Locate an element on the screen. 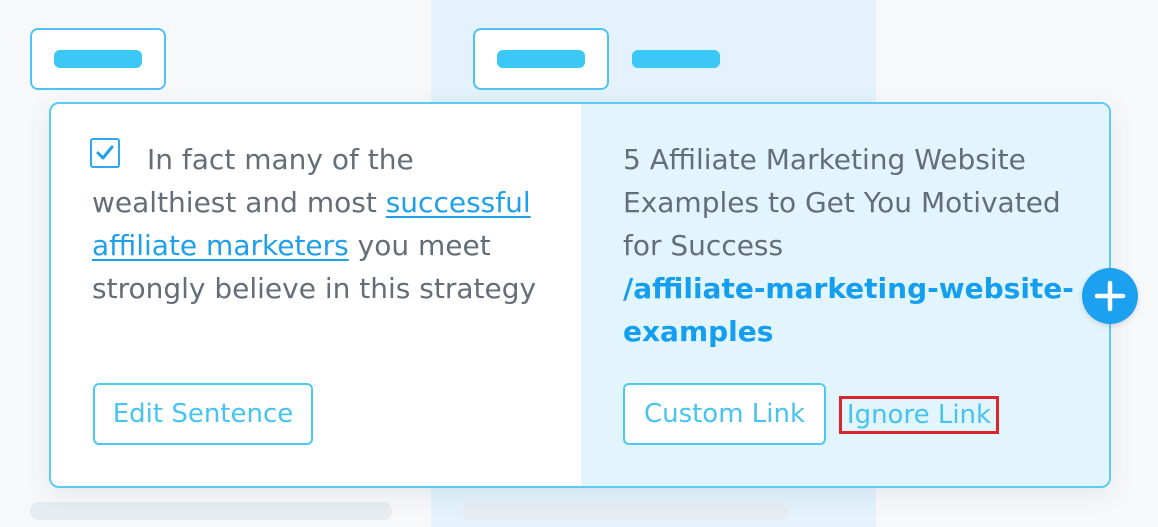  sentence-text-before: In fact many of the wealthiest and most is located at coordinates (253, 181).